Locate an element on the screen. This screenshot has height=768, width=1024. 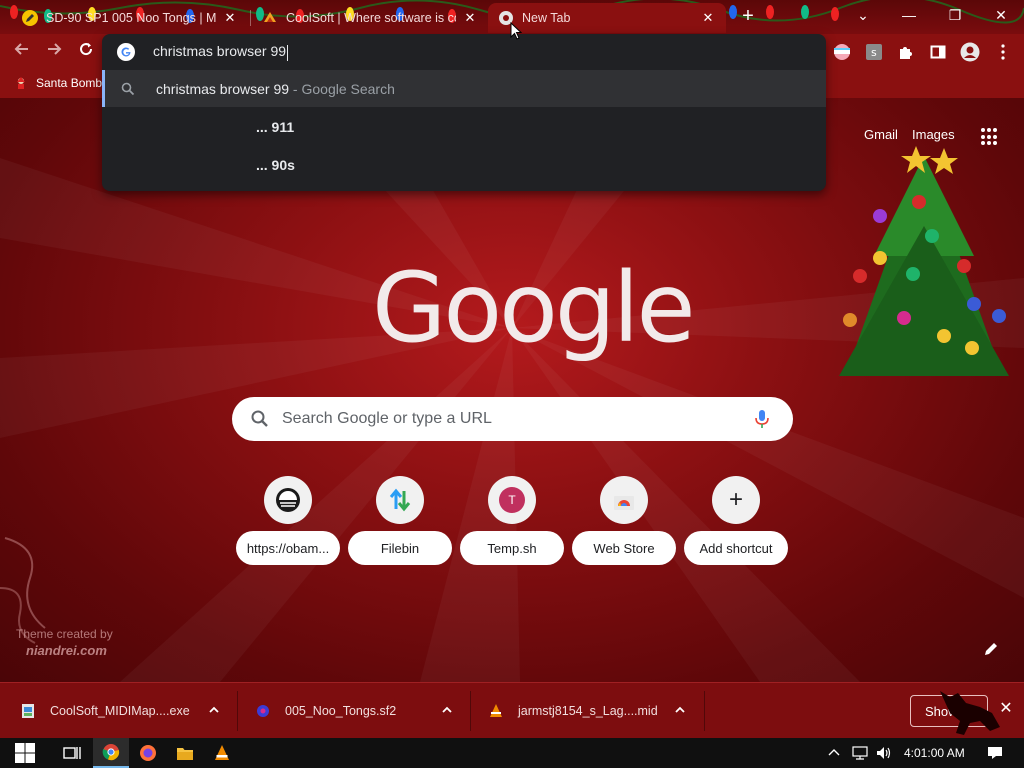
omnibox-suggestion: ... 911 is located at coordinates (464, 126).